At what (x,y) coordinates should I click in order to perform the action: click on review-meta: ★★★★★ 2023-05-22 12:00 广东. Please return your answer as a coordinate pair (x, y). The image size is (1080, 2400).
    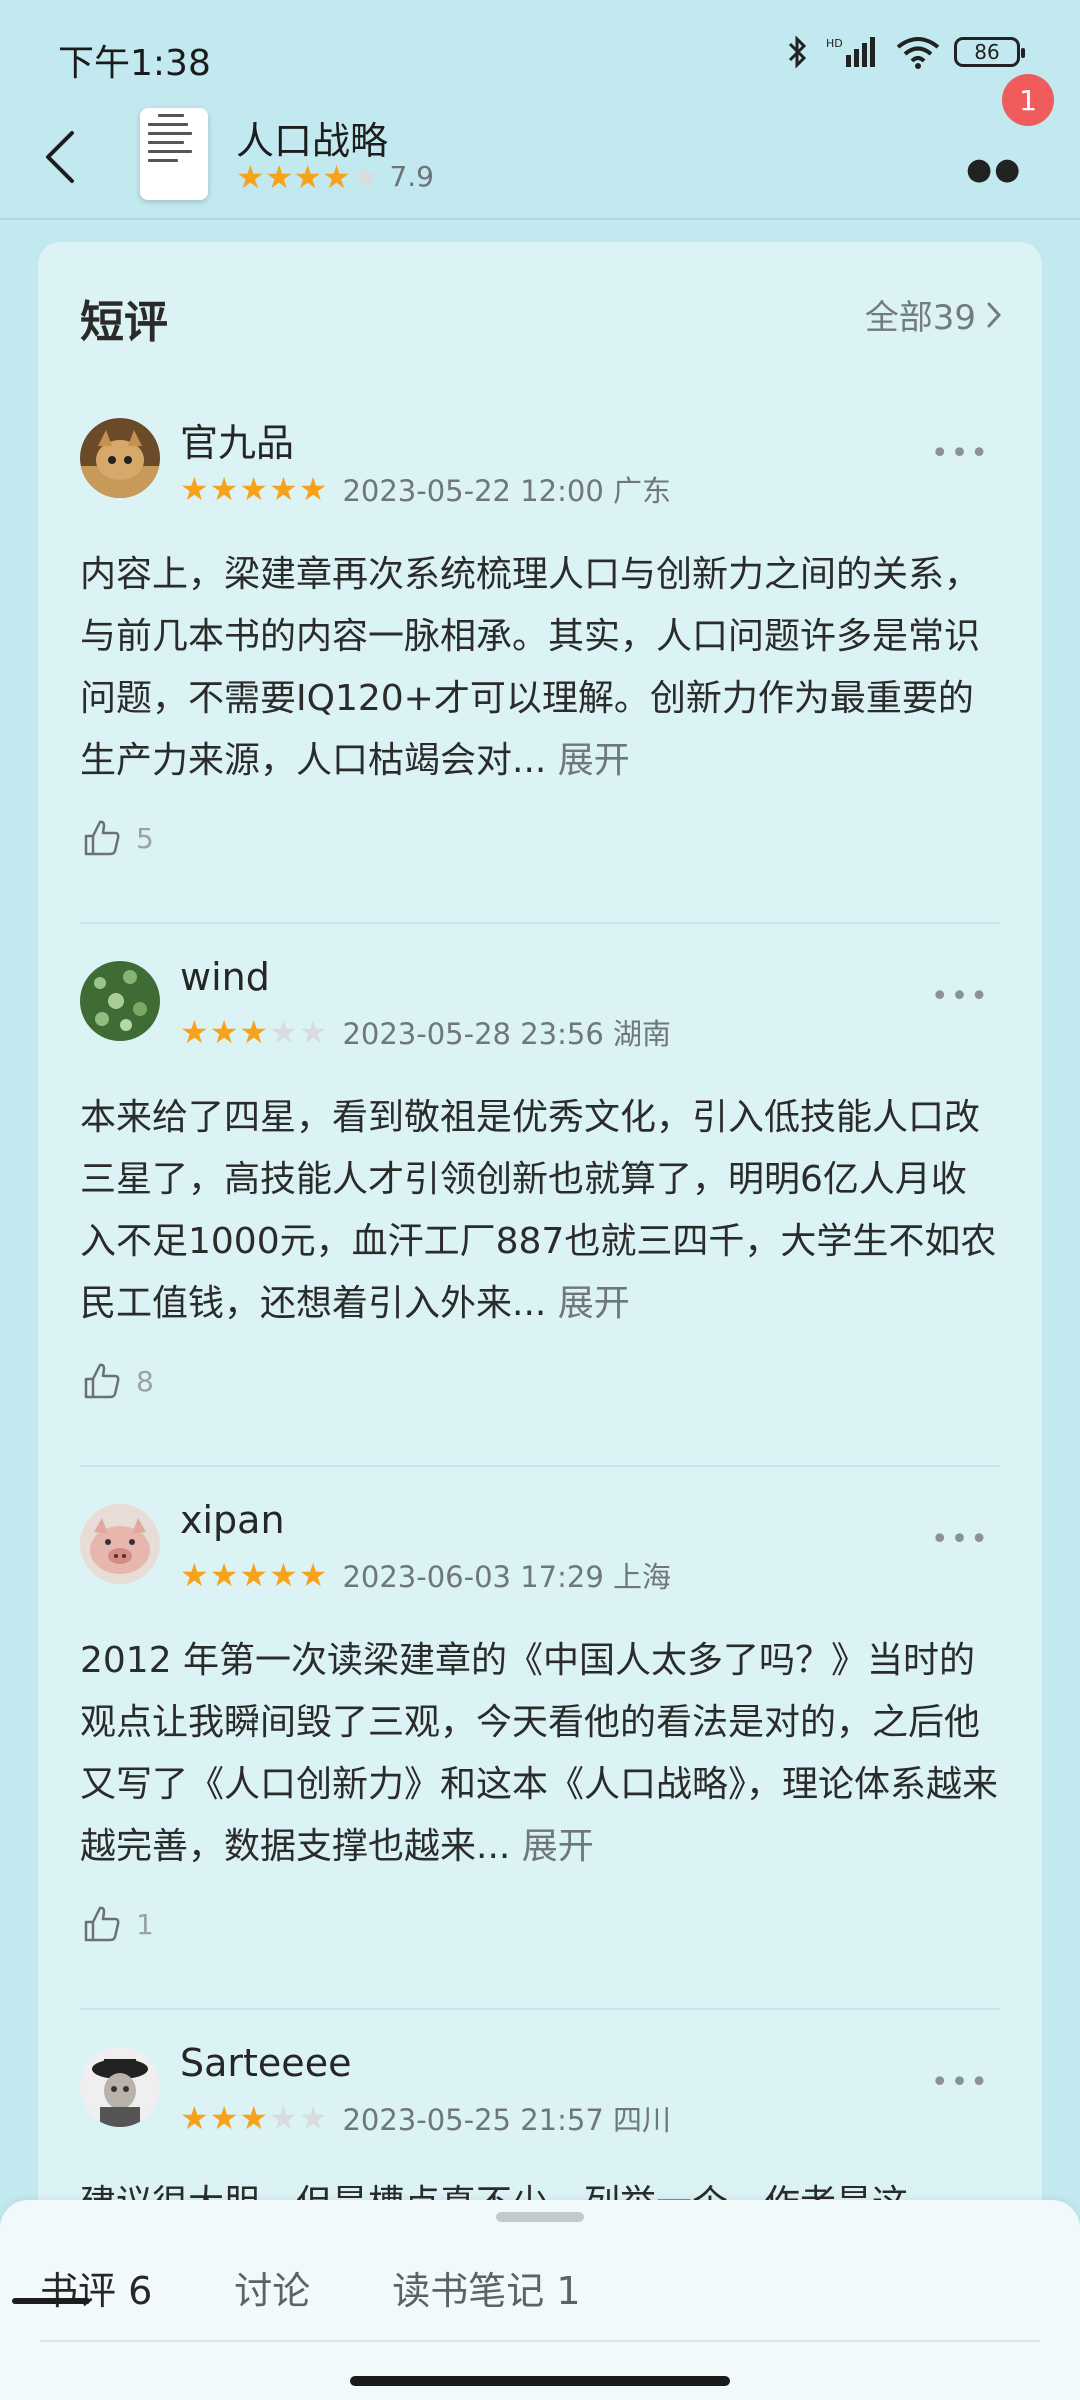
    Looking at the image, I should click on (425, 489).